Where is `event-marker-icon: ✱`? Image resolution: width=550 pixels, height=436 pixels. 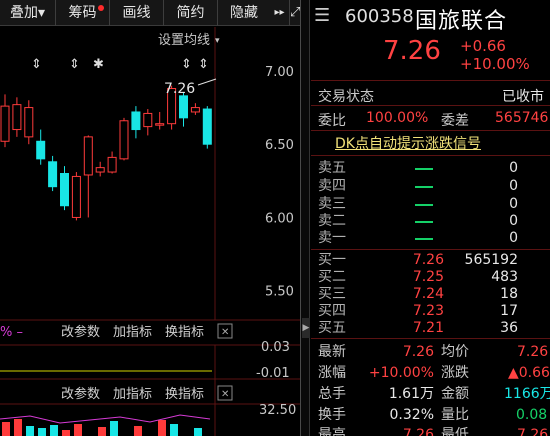 event-marker-icon: ✱ is located at coordinates (98, 64).